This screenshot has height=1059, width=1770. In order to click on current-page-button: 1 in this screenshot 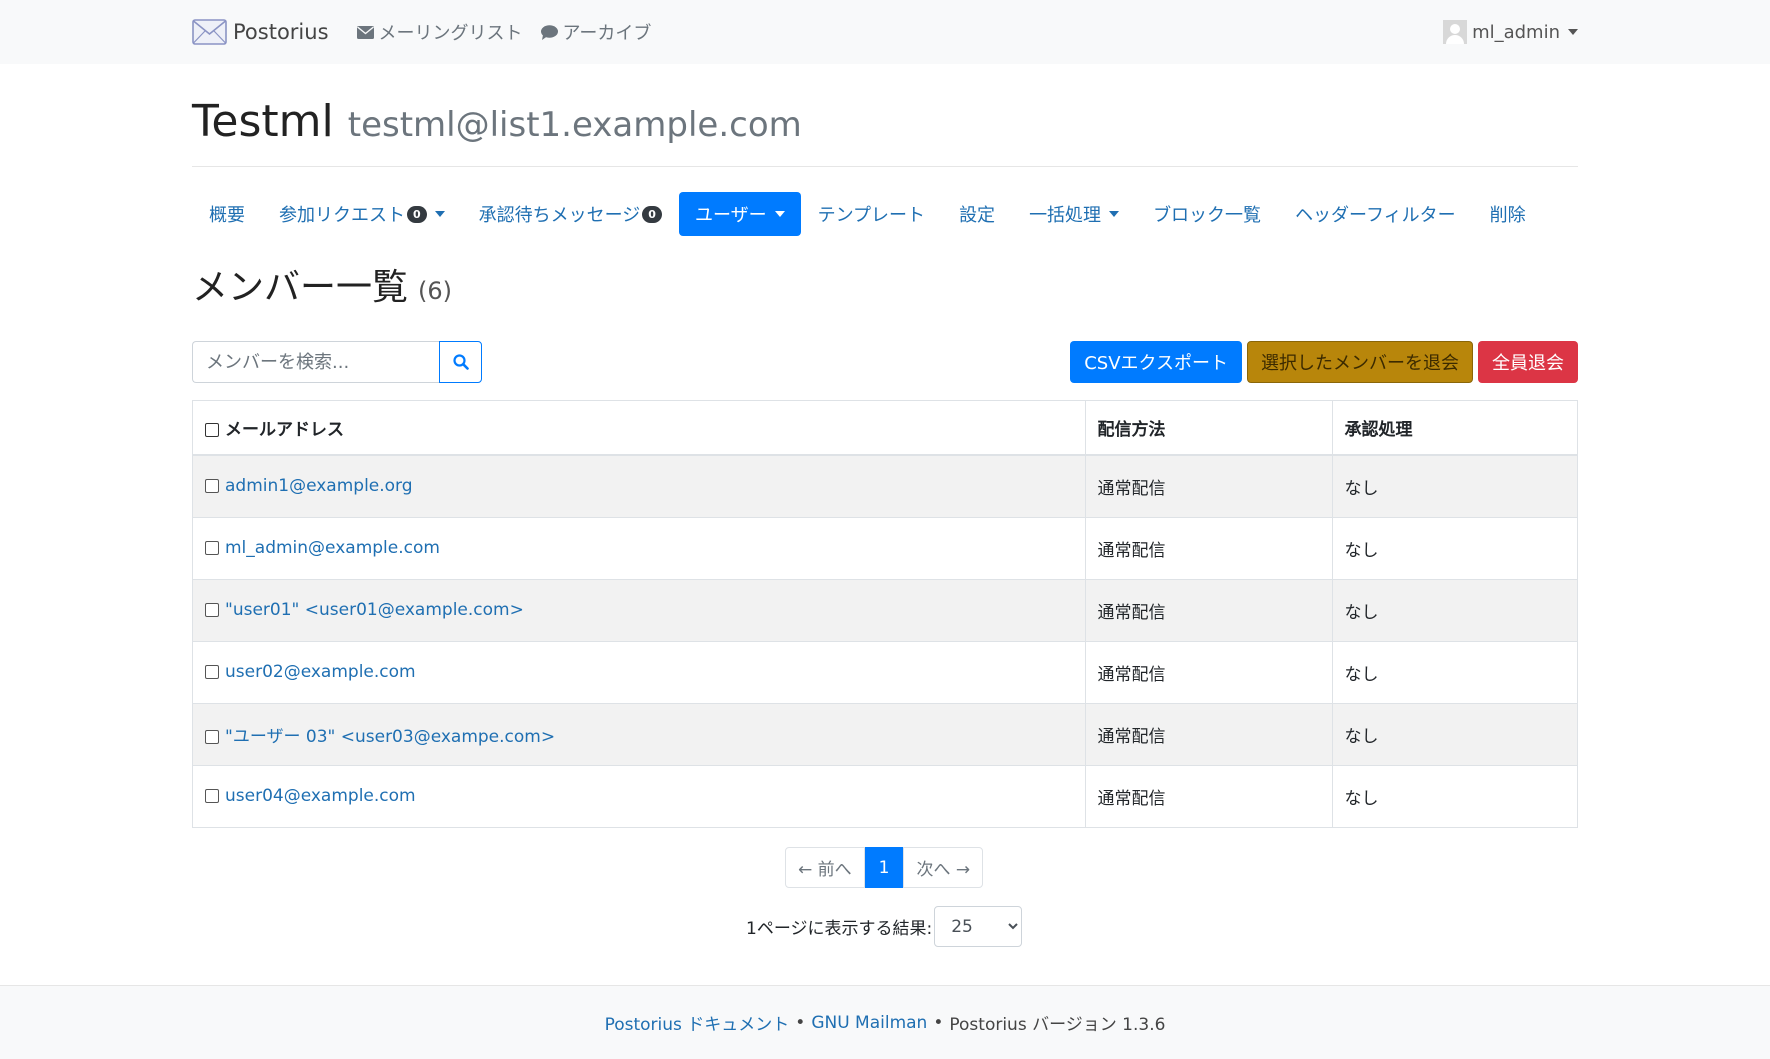, I will do `click(884, 867)`.